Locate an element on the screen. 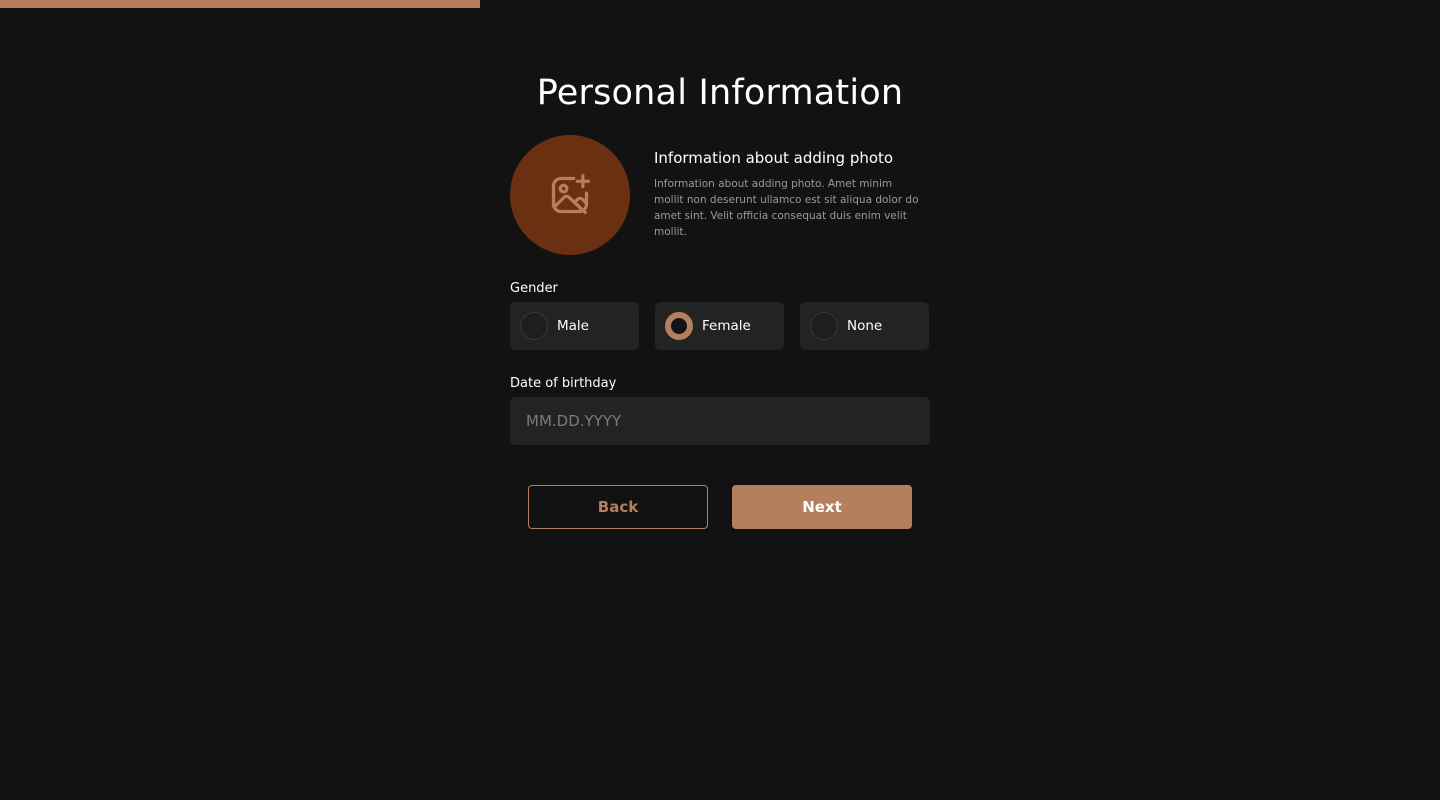 This screenshot has height=800, width=1440. gender-radio-group: Male Female None is located at coordinates (720, 326).